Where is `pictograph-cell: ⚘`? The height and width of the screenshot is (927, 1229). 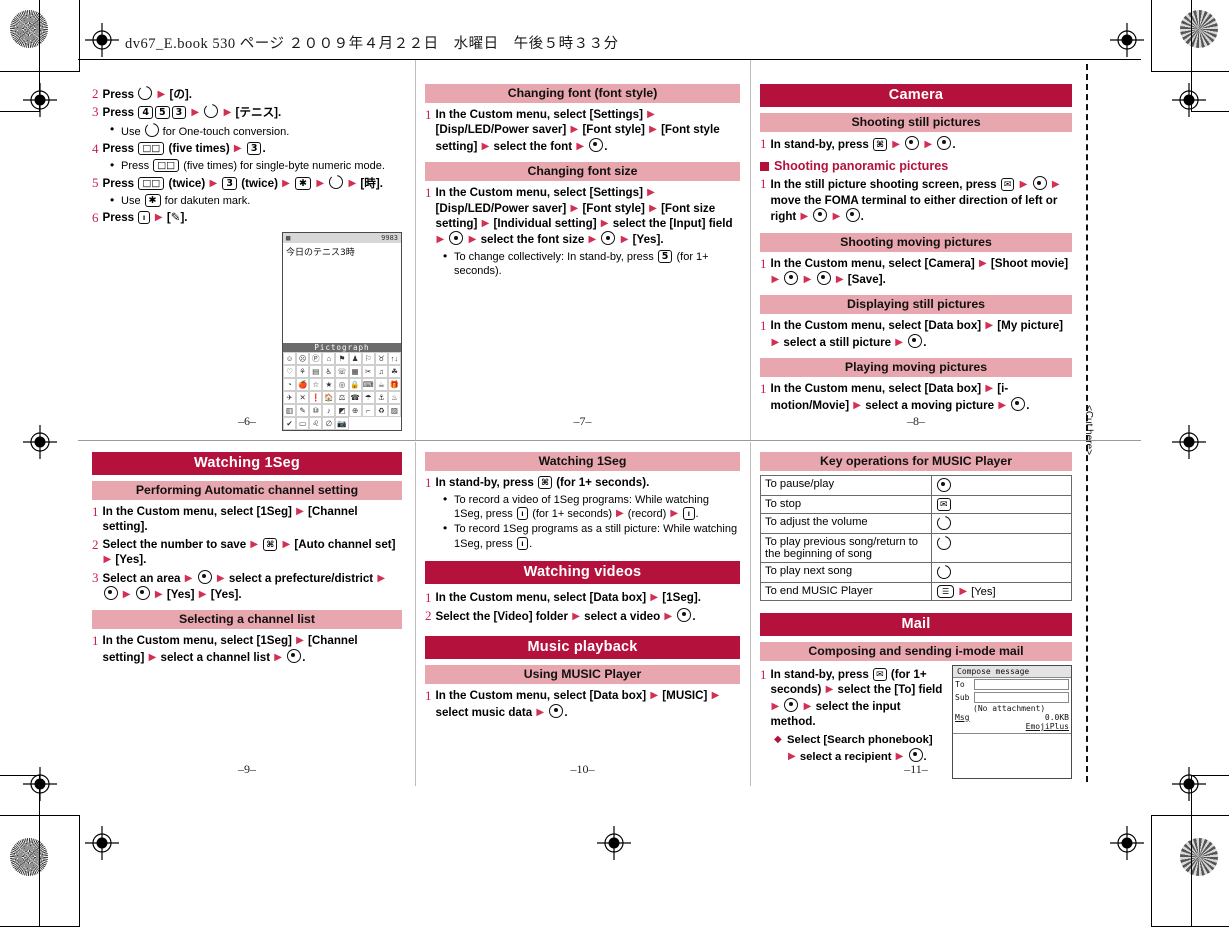
pictograph-cell: ⚘ is located at coordinates (303, 371).